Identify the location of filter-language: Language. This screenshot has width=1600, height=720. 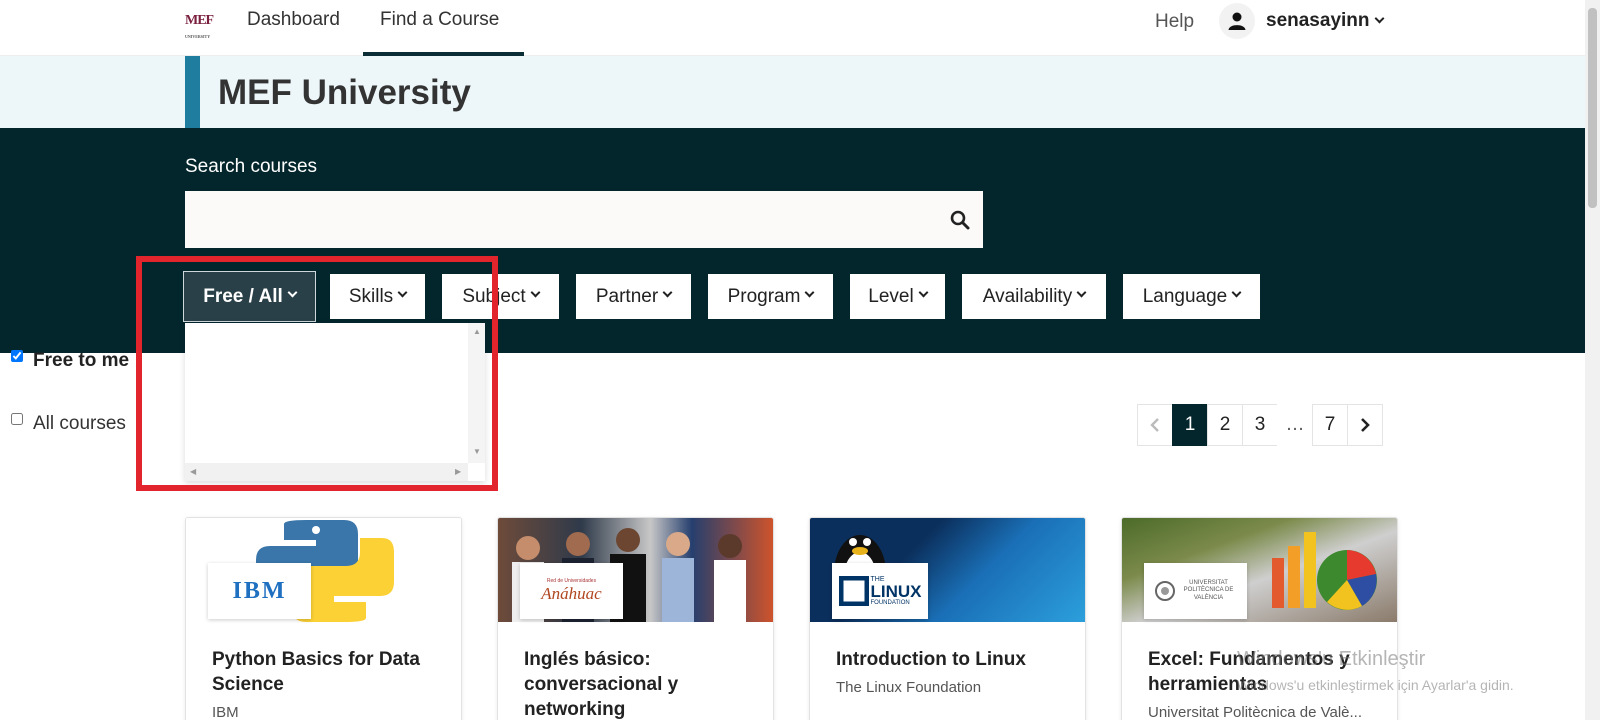
(1191, 296).